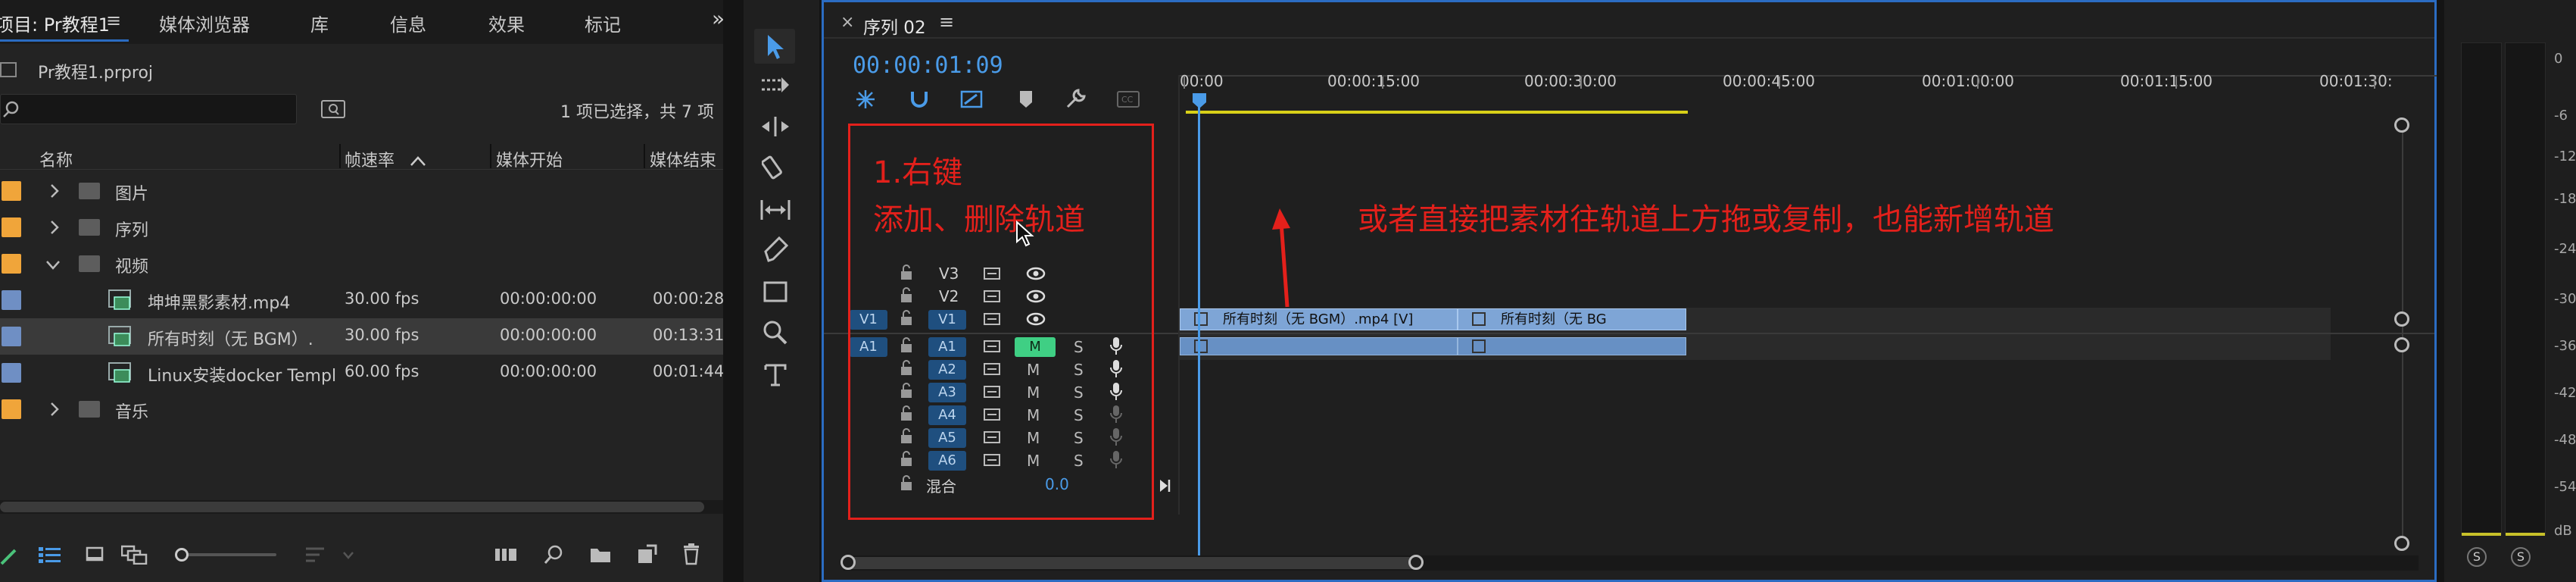  Describe the element at coordinates (1416, 562) in the screenshot. I see `zoom-handle-right` at that location.